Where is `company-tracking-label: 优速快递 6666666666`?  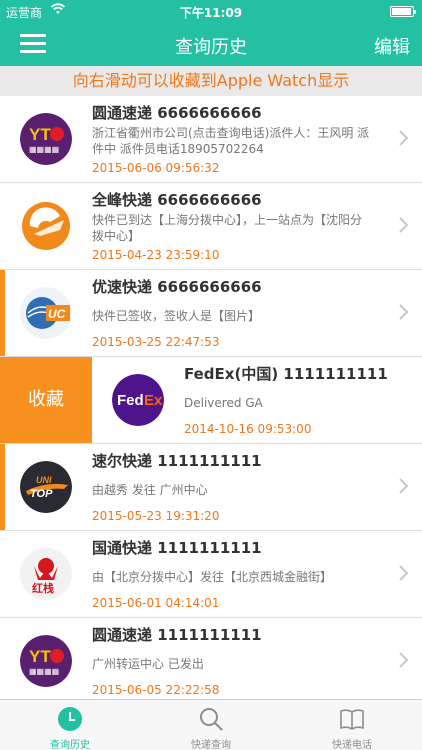
company-tracking-label: 优速快递 6666666666 is located at coordinates (177, 287).